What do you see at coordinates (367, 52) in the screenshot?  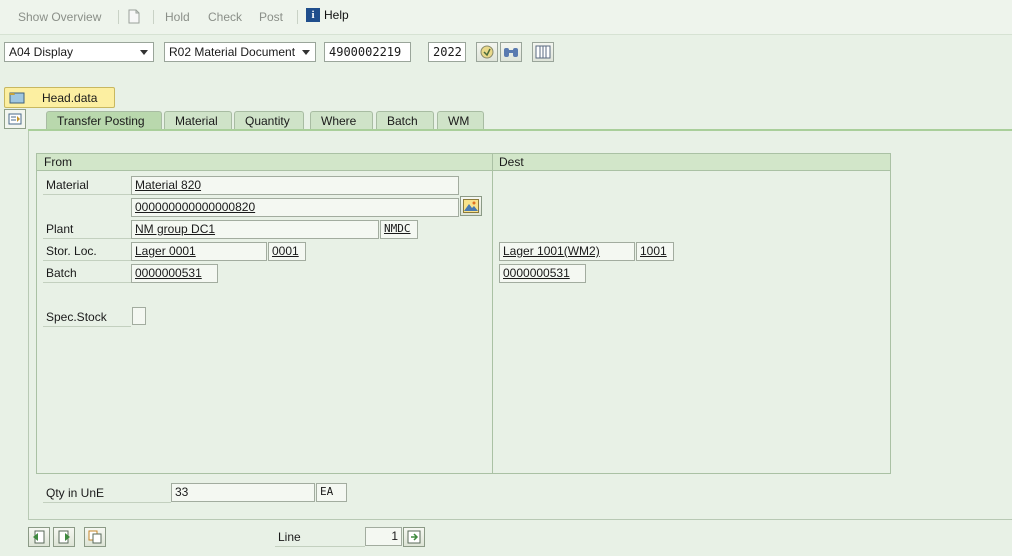 I see `document-number-field: 4900002219` at bounding box center [367, 52].